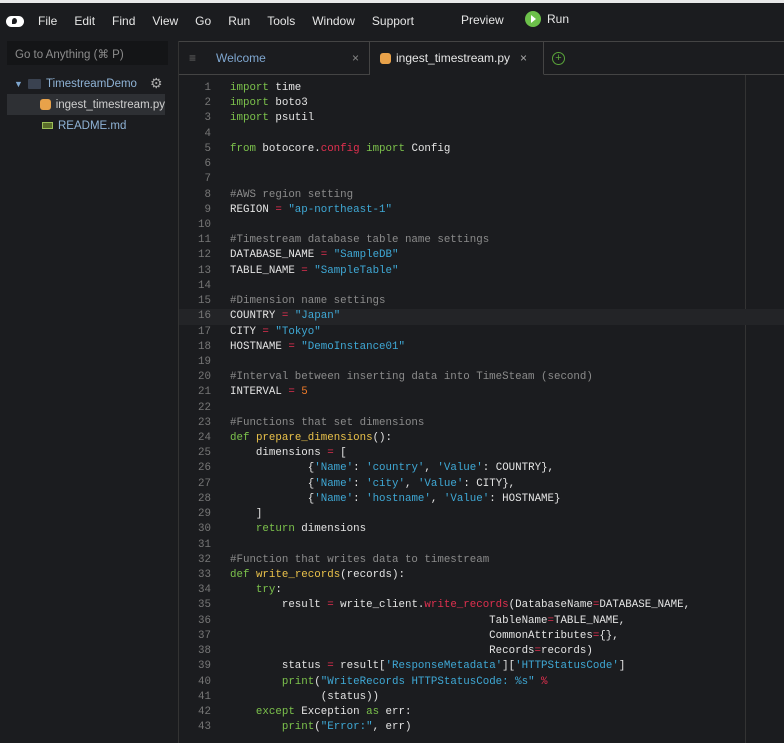 The image size is (784, 743). I want to click on menu-run: Run, so click(239, 21).